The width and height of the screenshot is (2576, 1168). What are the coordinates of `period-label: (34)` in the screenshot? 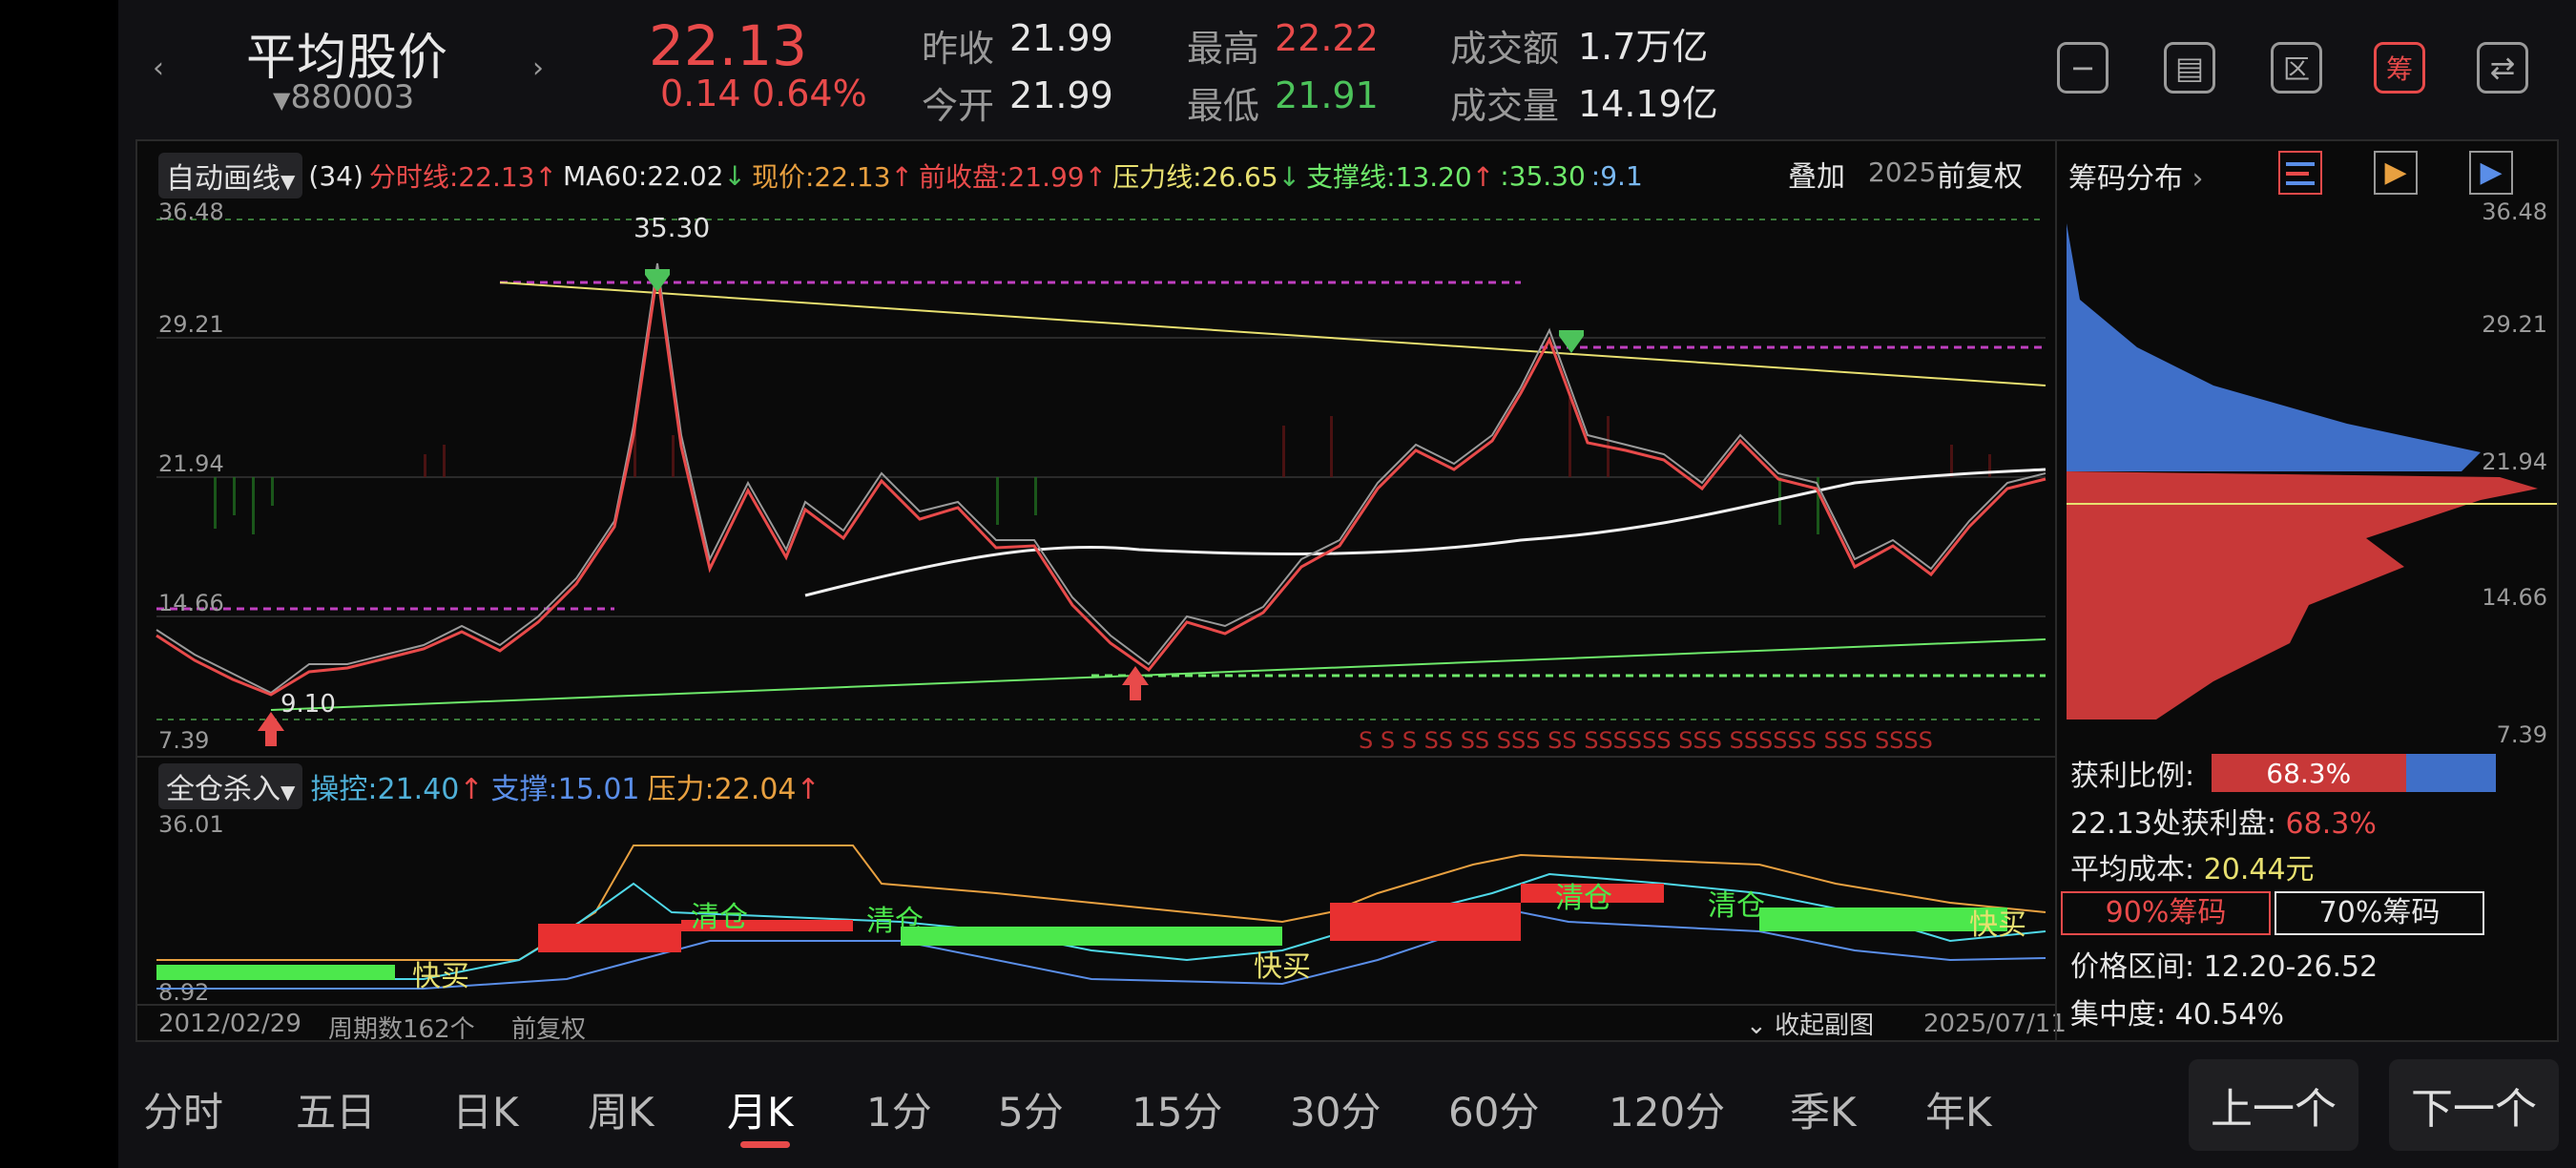 It's located at (336, 175).